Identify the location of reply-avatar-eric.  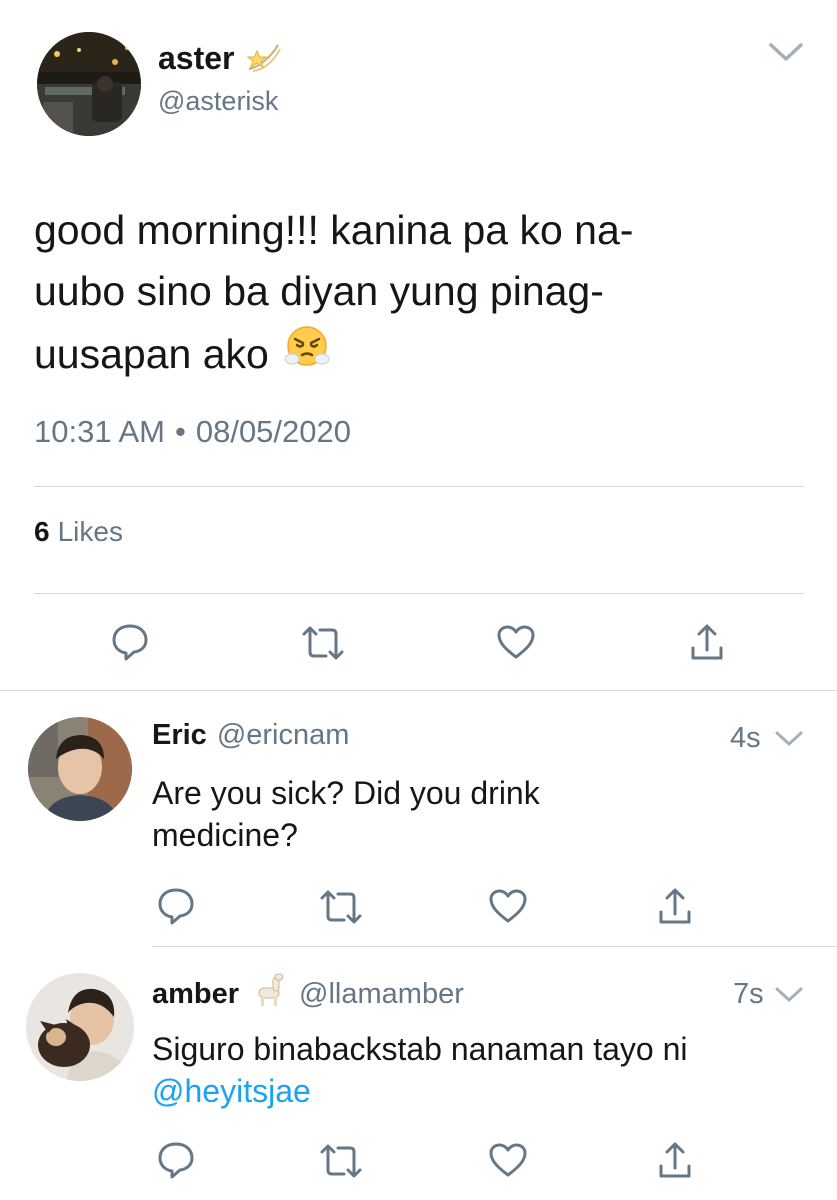
(80, 769).